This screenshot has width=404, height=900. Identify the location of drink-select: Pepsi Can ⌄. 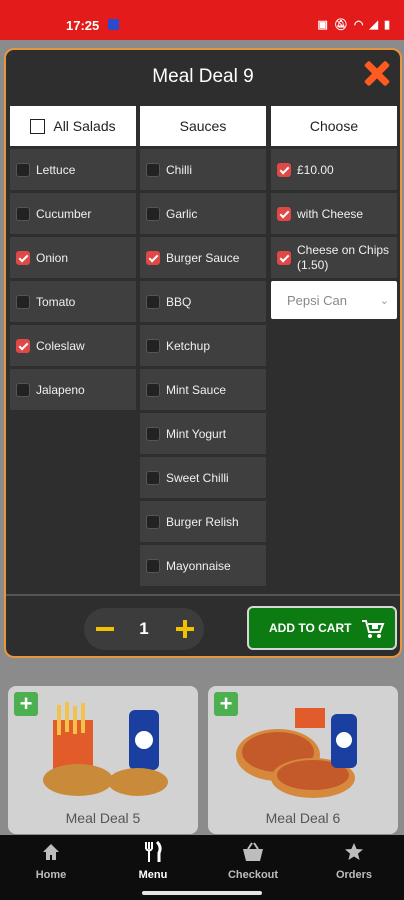
(334, 300).